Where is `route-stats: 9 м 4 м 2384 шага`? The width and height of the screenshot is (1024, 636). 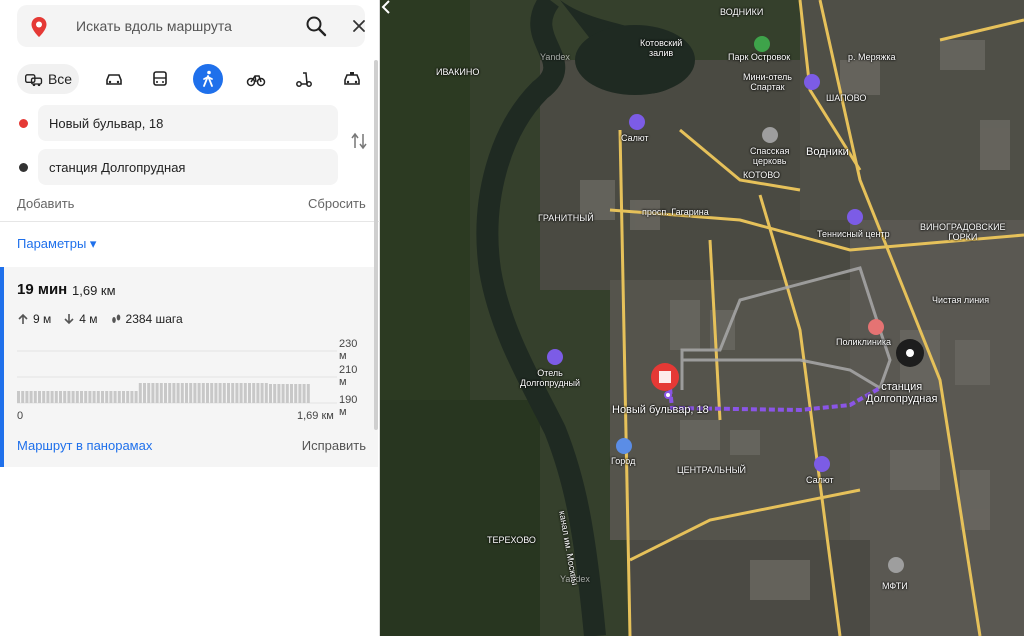 route-stats: 9 м 4 м 2384 шага is located at coordinates (106, 319).